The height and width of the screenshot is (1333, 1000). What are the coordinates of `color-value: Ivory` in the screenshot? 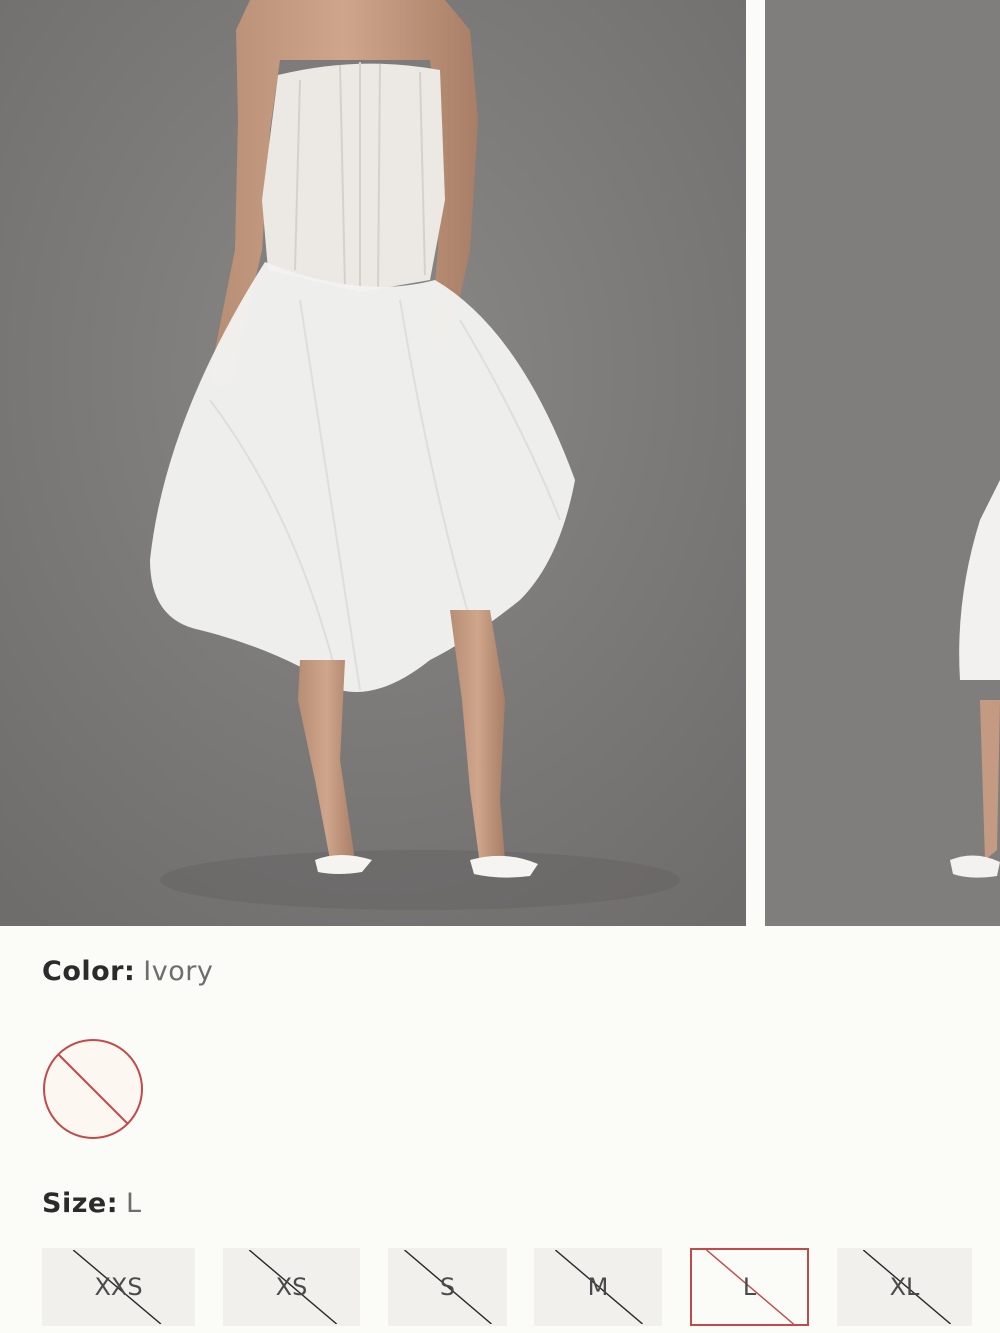 It's located at (178, 971).